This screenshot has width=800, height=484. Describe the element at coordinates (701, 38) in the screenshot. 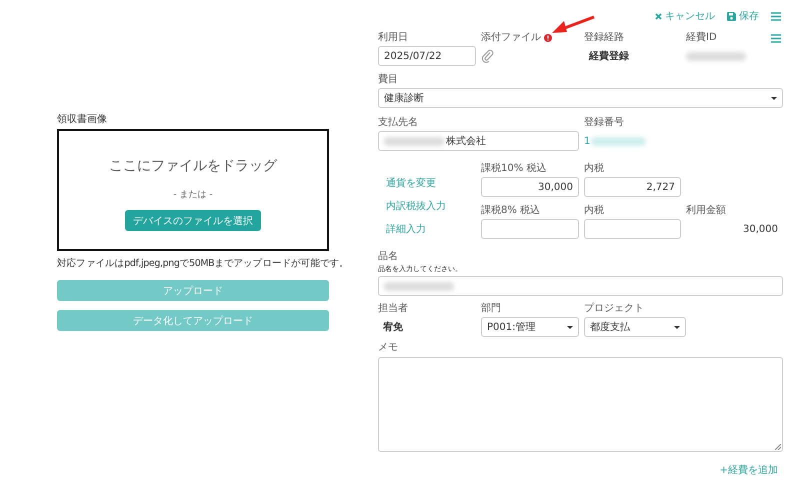

I see `field-label: 経費ID` at that location.